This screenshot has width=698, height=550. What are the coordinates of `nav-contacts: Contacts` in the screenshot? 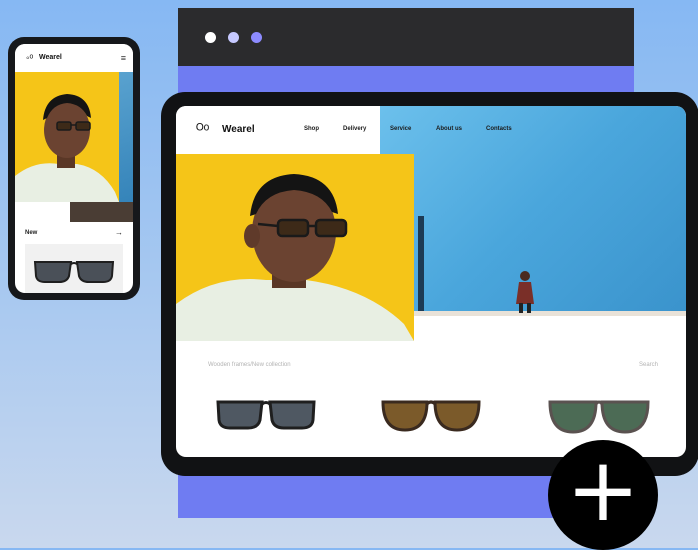 It's located at (499, 129).